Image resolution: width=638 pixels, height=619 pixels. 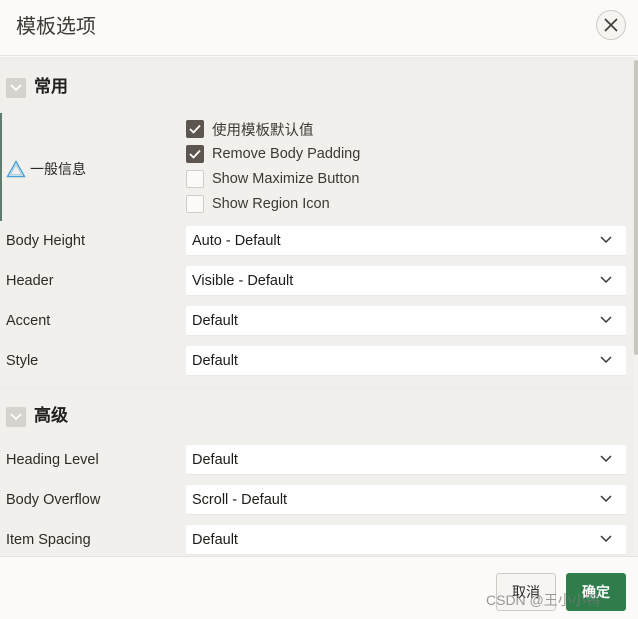 What do you see at coordinates (317, 85) in the screenshot?
I see `section-common-header: 常用` at bounding box center [317, 85].